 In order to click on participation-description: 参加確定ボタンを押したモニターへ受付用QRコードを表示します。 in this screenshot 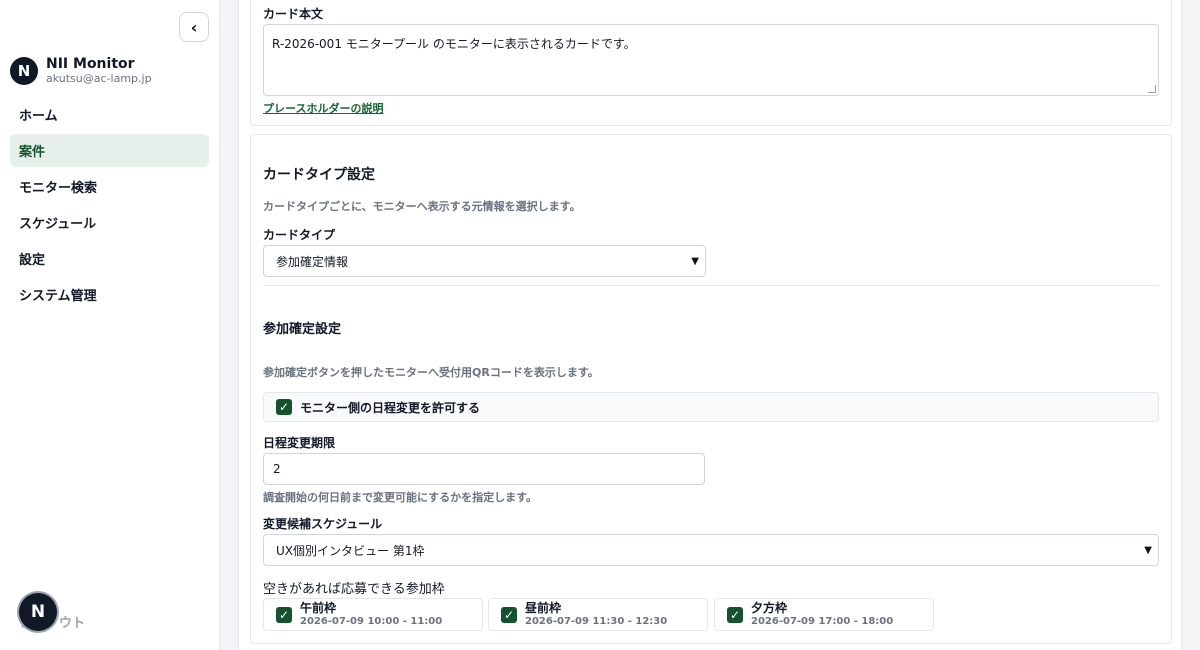, I will do `click(431, 372)`.